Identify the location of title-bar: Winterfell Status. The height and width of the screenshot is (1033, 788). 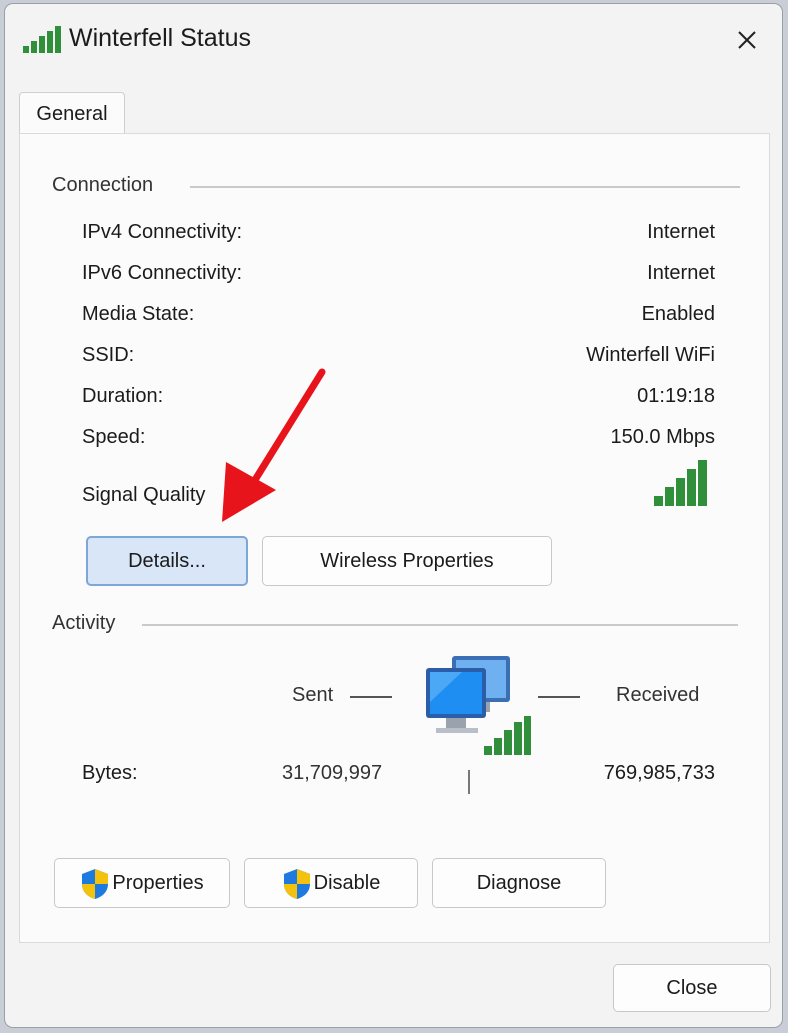
(393, 40).